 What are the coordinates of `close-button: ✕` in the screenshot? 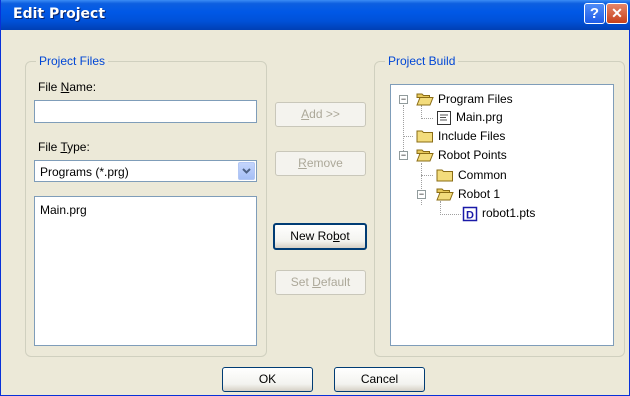 It's located at (617, 13).